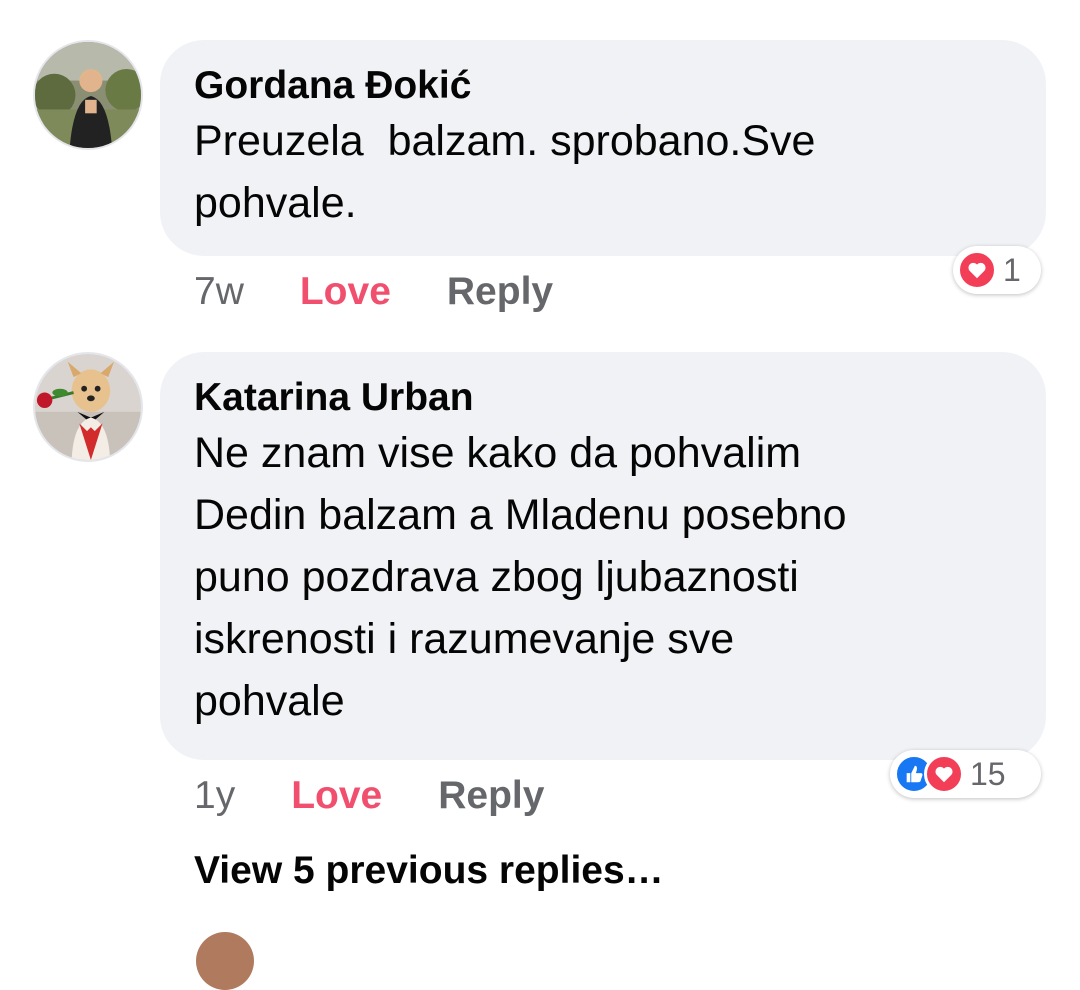  I want to click on reaction-count: 15, so click(988, 773).